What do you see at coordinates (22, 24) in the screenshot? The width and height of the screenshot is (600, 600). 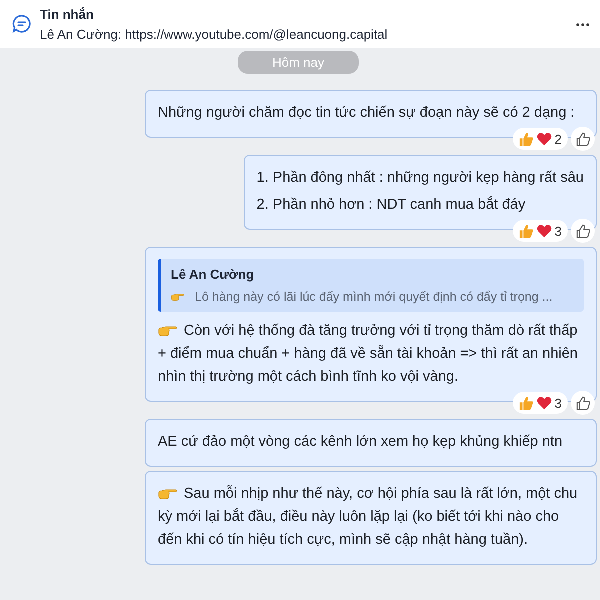 I see `chat-icon` at bounding box center [22, 24].